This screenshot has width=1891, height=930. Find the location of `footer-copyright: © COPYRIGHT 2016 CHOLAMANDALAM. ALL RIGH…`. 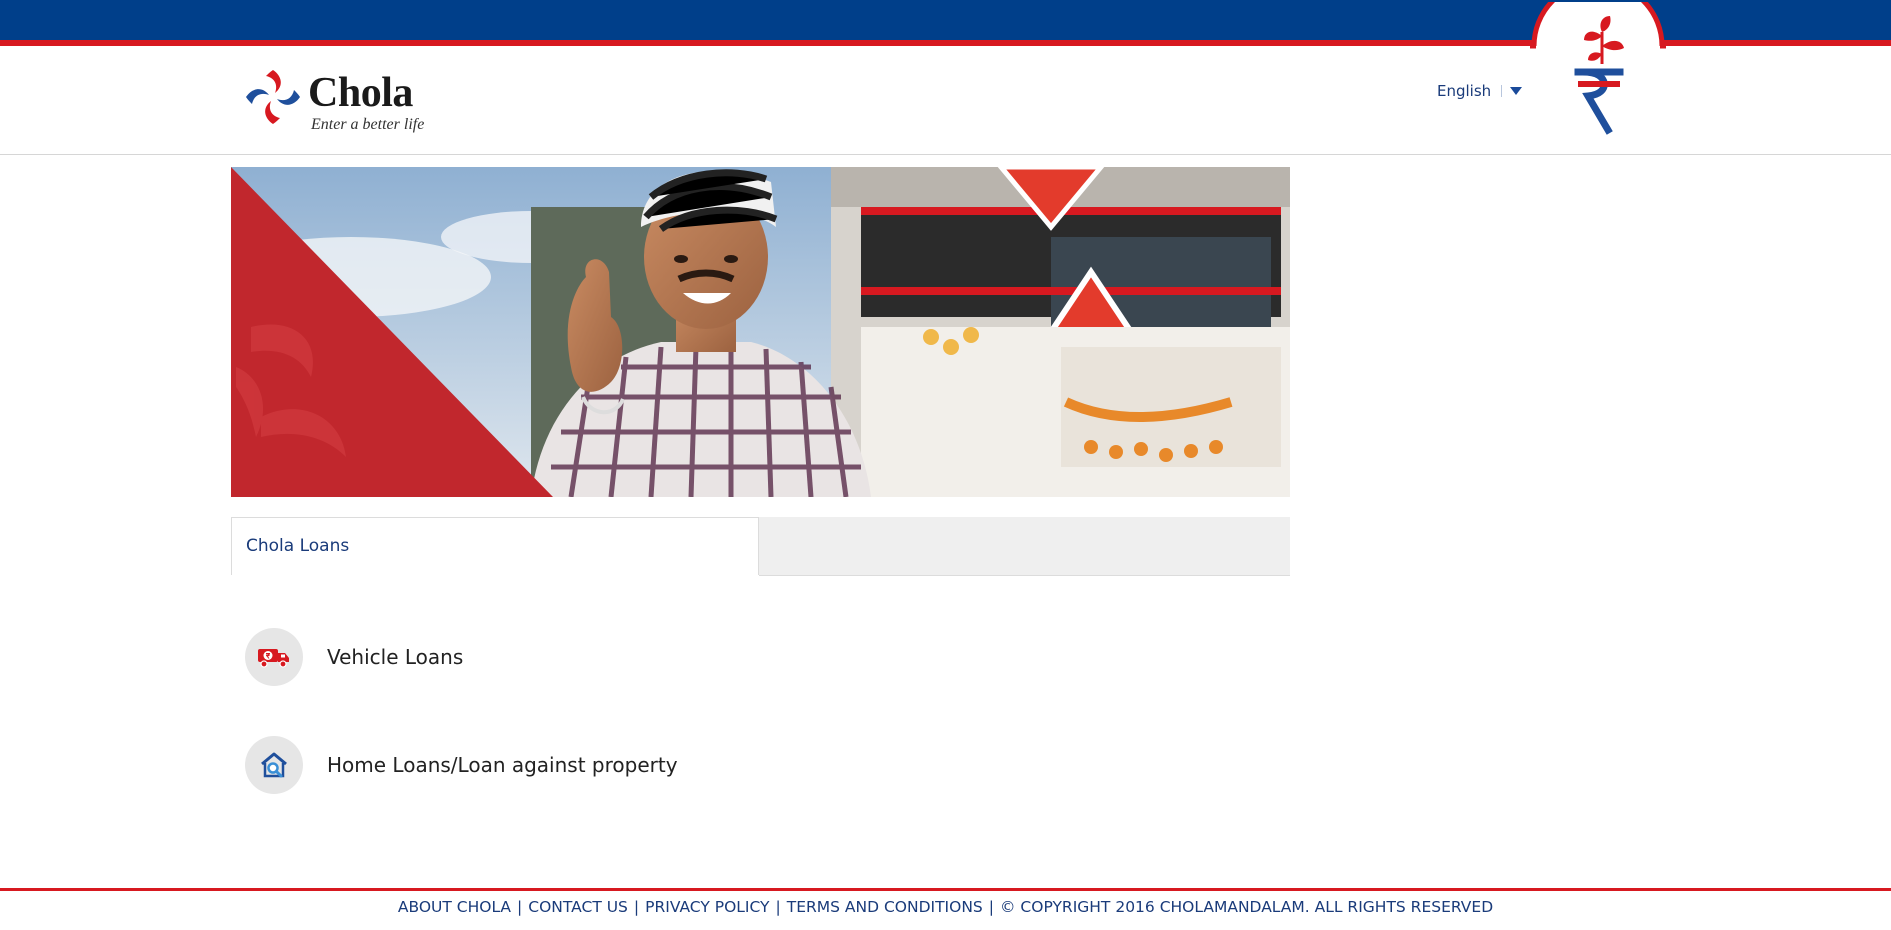

footer-copyright: © COPYRIGHT 2016 CHOLAMANDALAM. ALL RIGH… is located at coordinates (1247, 907).